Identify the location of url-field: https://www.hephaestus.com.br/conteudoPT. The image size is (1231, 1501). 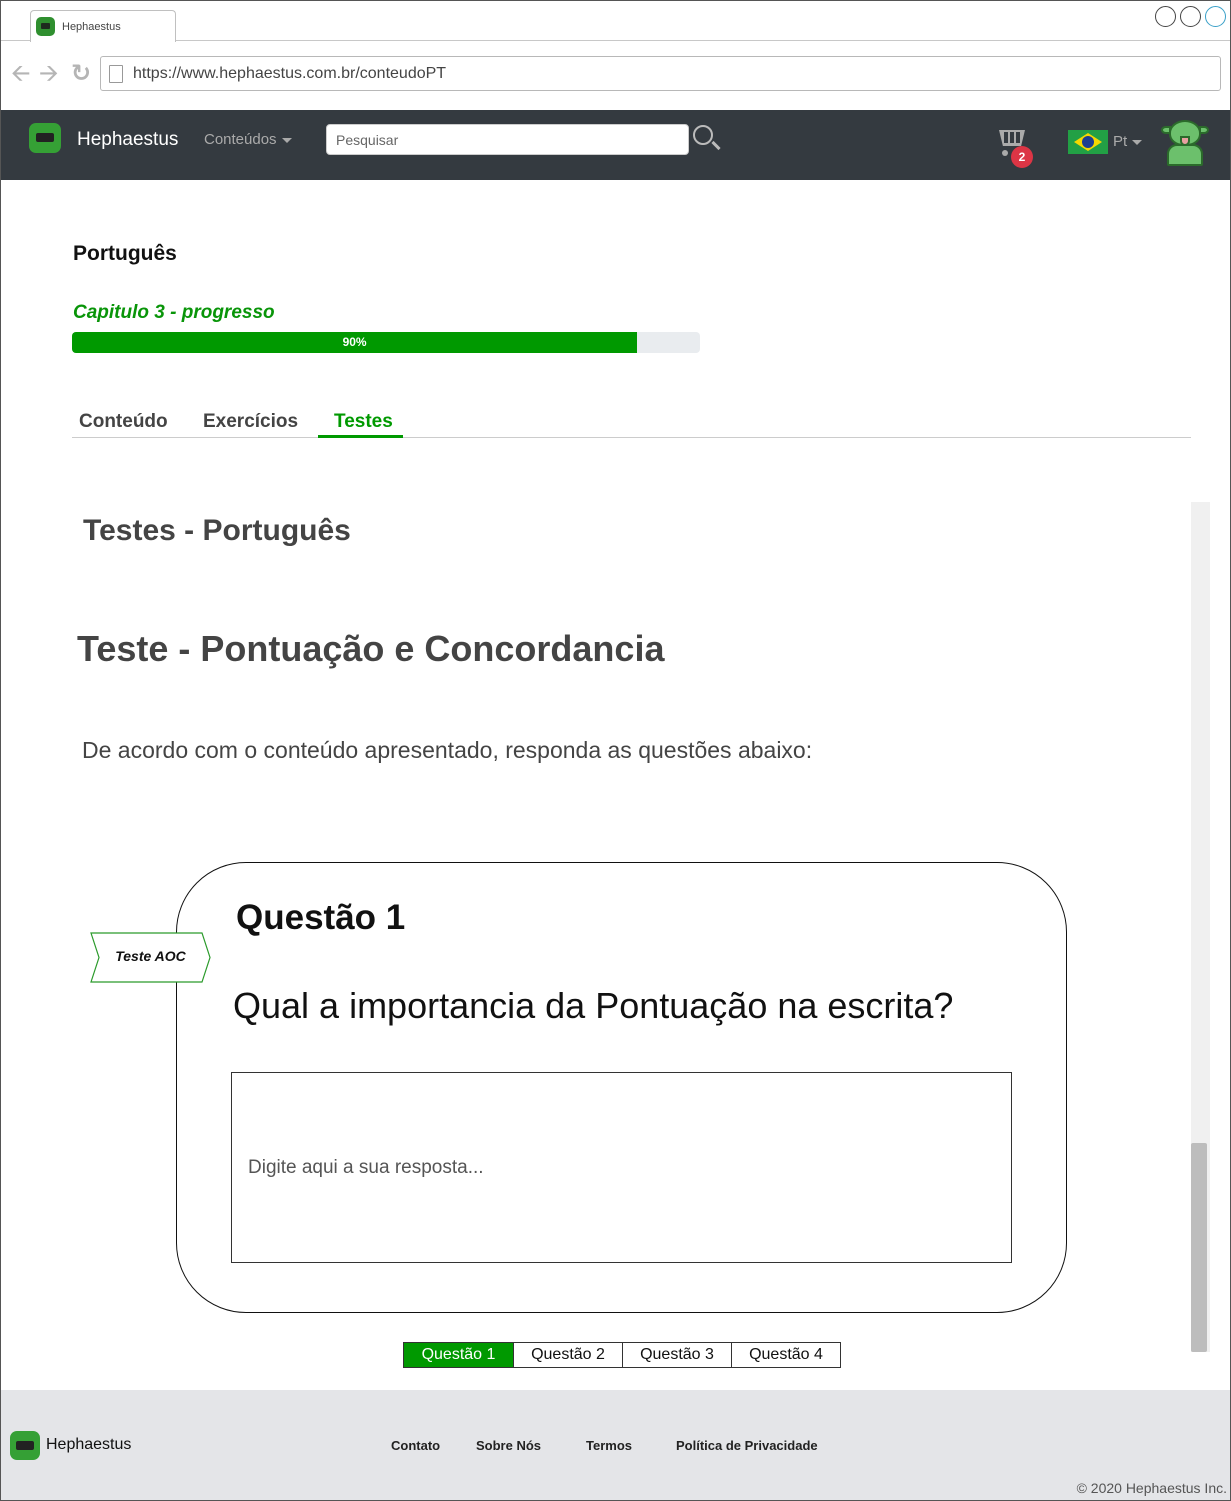
(660, 73).